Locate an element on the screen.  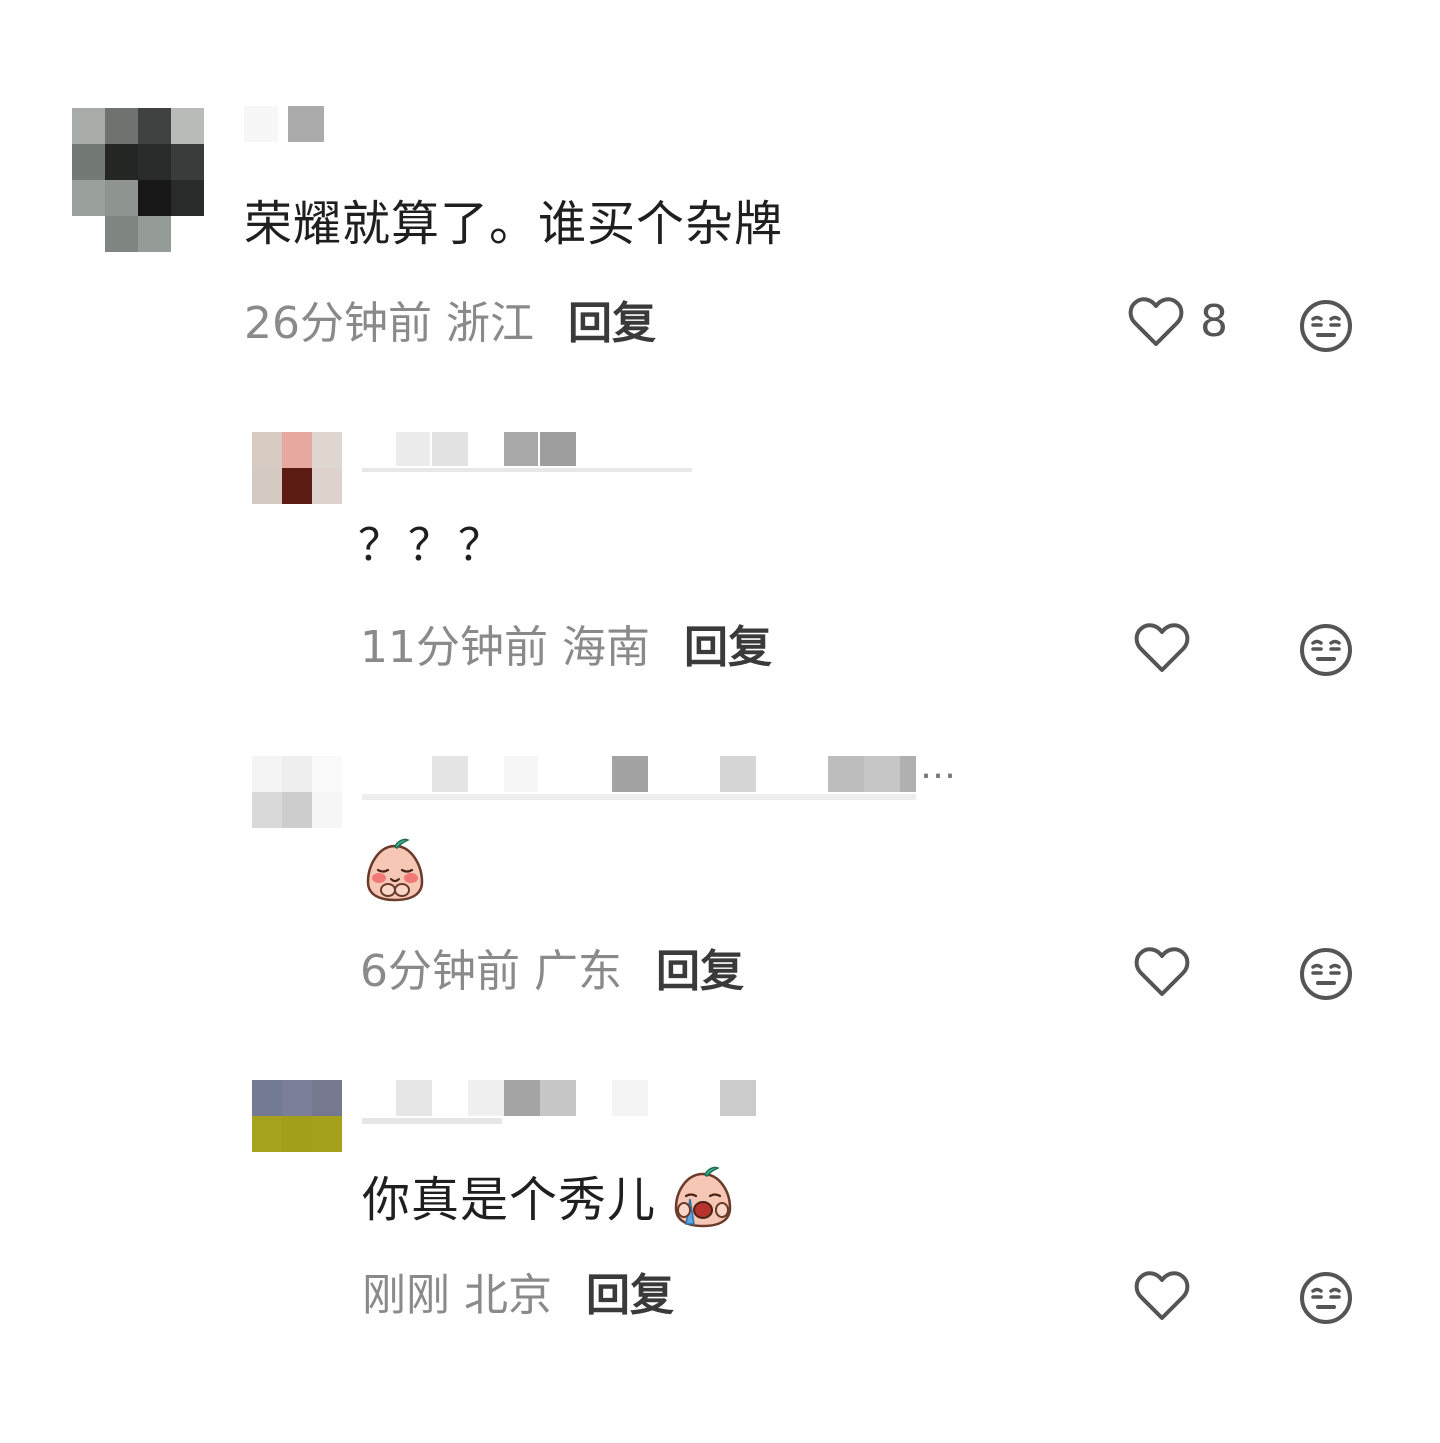
comment-text: 荣耀就算了。谁买个杂牌 is located at coordinates (514, 224).